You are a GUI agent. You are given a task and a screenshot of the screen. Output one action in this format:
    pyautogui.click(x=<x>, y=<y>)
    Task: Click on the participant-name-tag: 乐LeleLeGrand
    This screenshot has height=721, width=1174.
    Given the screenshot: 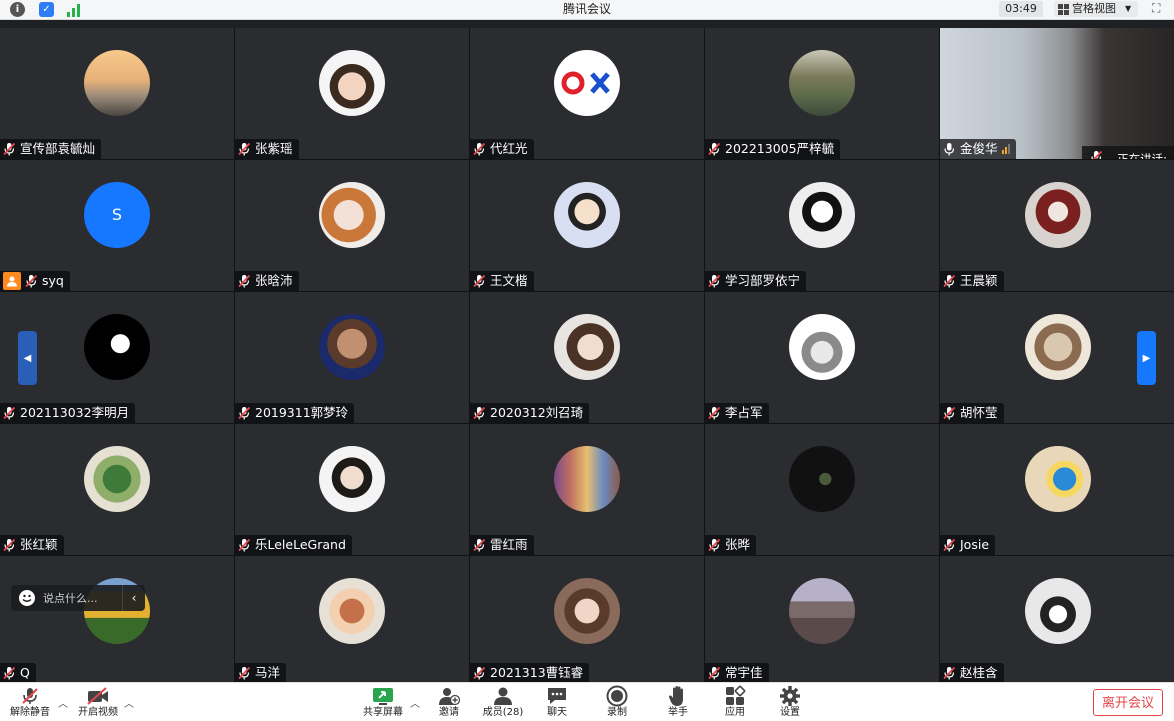 What is the action you would take?
    pyautogui.click(x=293, y=545)
    